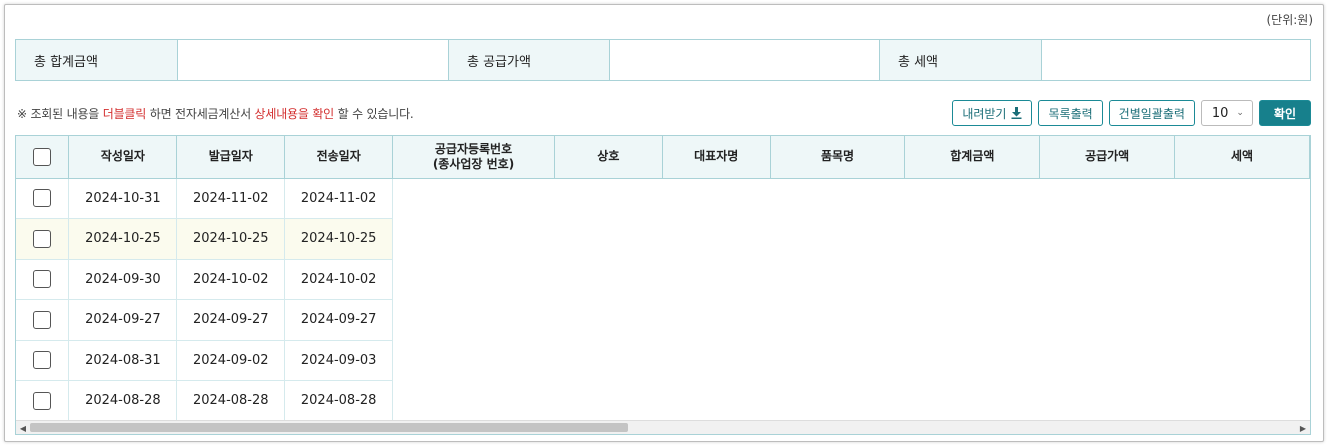 This screenshot has width=1329, height=447. What do you see at coordinates (231, 360) in the screenshot?
I see `table-cell: 2024-09-02` at bounding box center [231, 360].